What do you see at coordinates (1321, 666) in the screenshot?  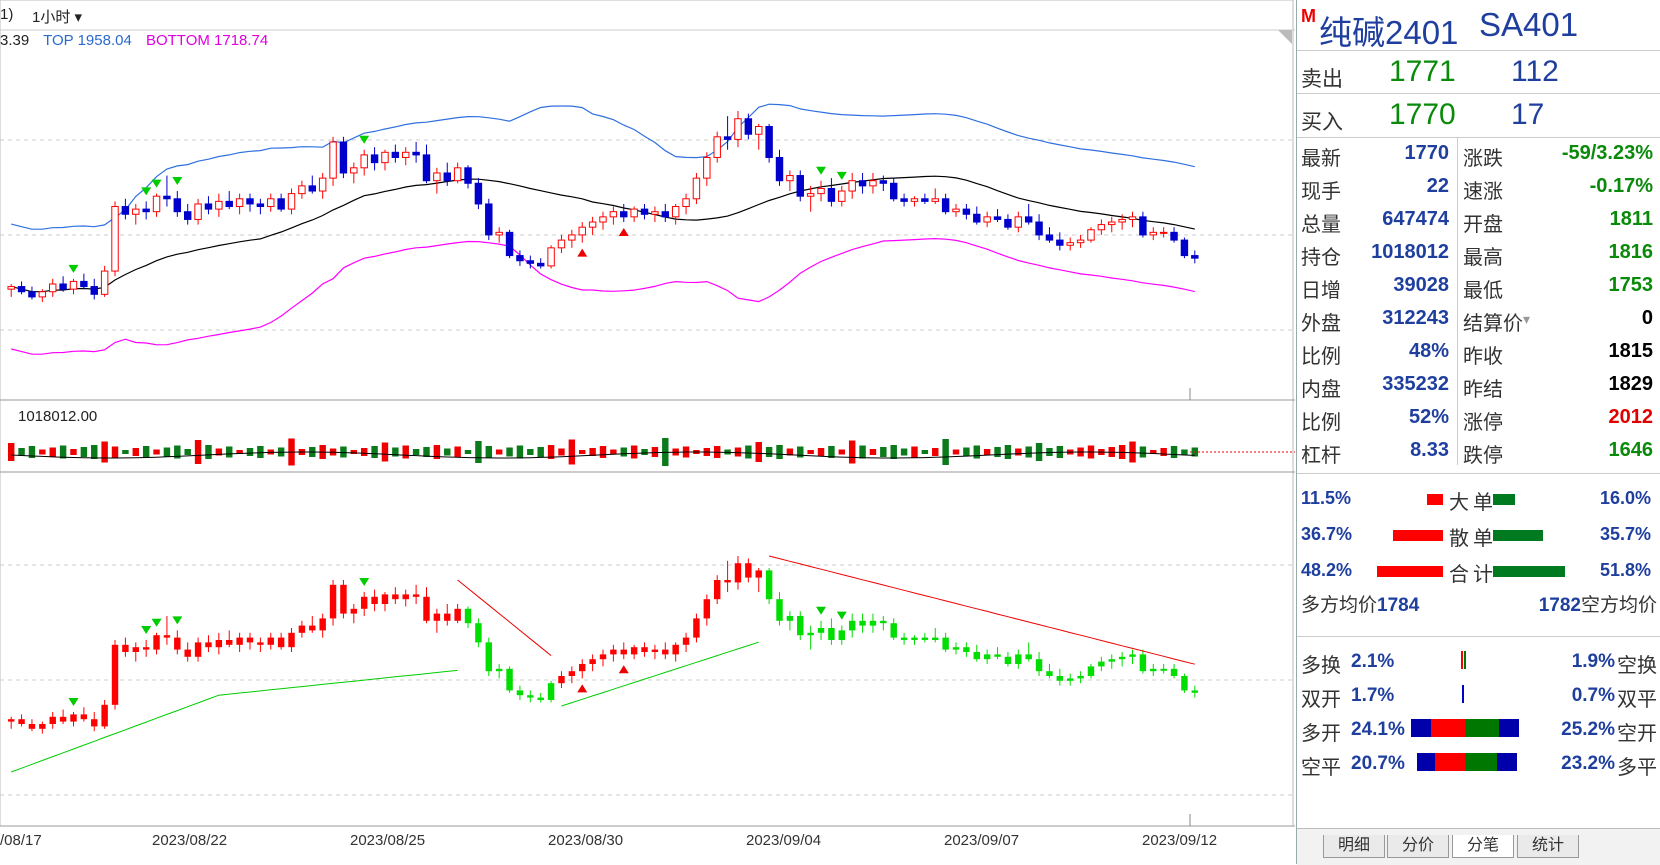 I see `flow-label: 多换` at bounding box center [1321, 666].